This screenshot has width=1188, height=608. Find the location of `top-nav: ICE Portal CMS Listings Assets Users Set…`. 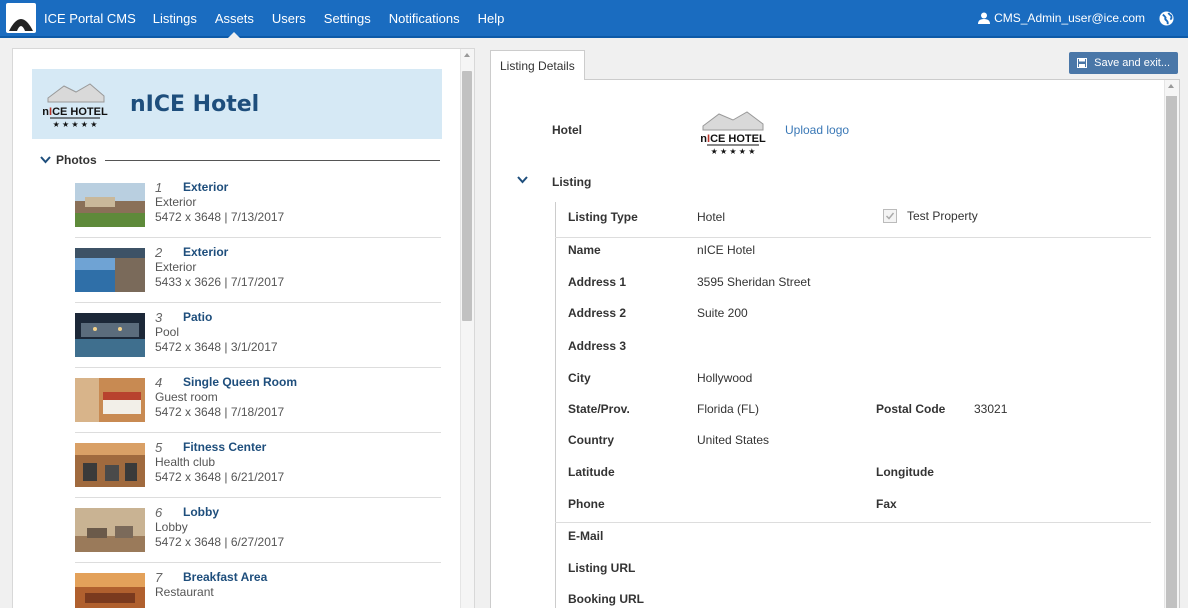

top-nav: ICE Portal CMS Listings Assets Users Set… is located at coordinates (594, 19).